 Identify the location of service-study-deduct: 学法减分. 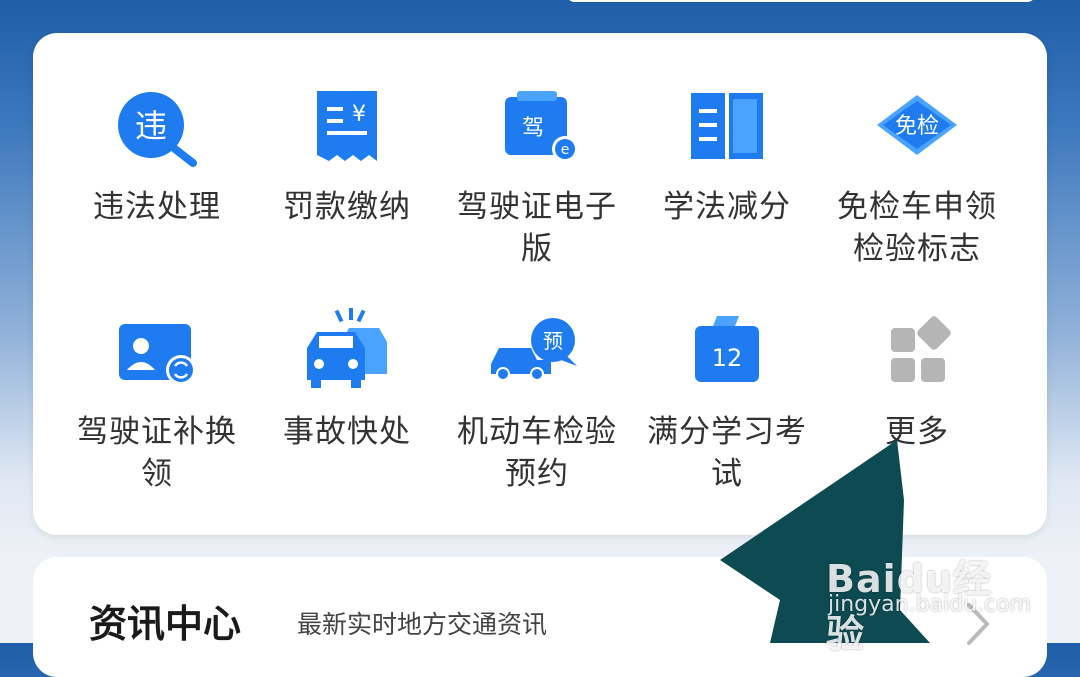
(727, 198).